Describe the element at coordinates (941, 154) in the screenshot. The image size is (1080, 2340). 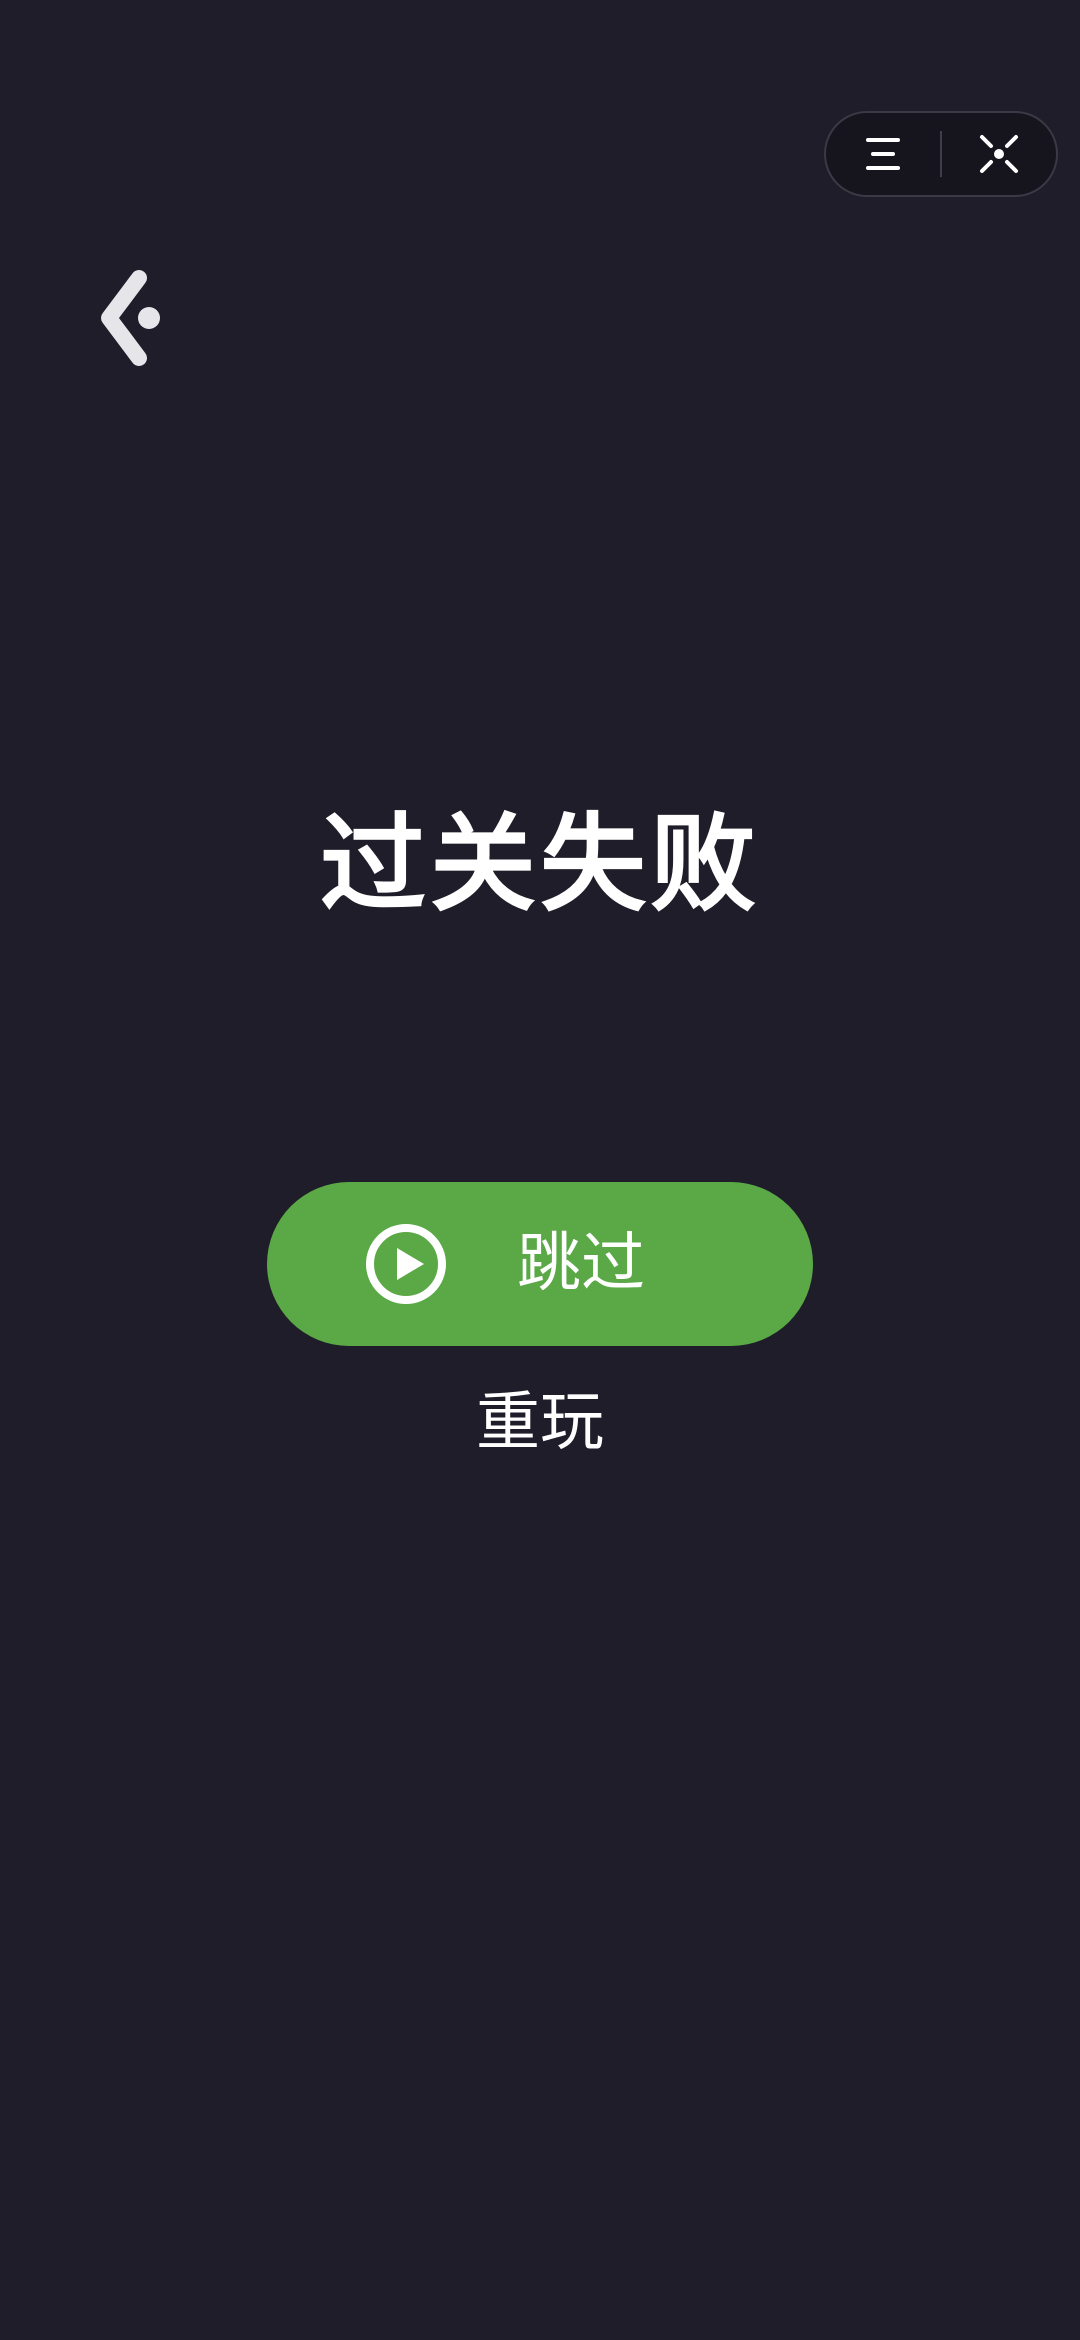
I see `mini-program-capsule` at that location.